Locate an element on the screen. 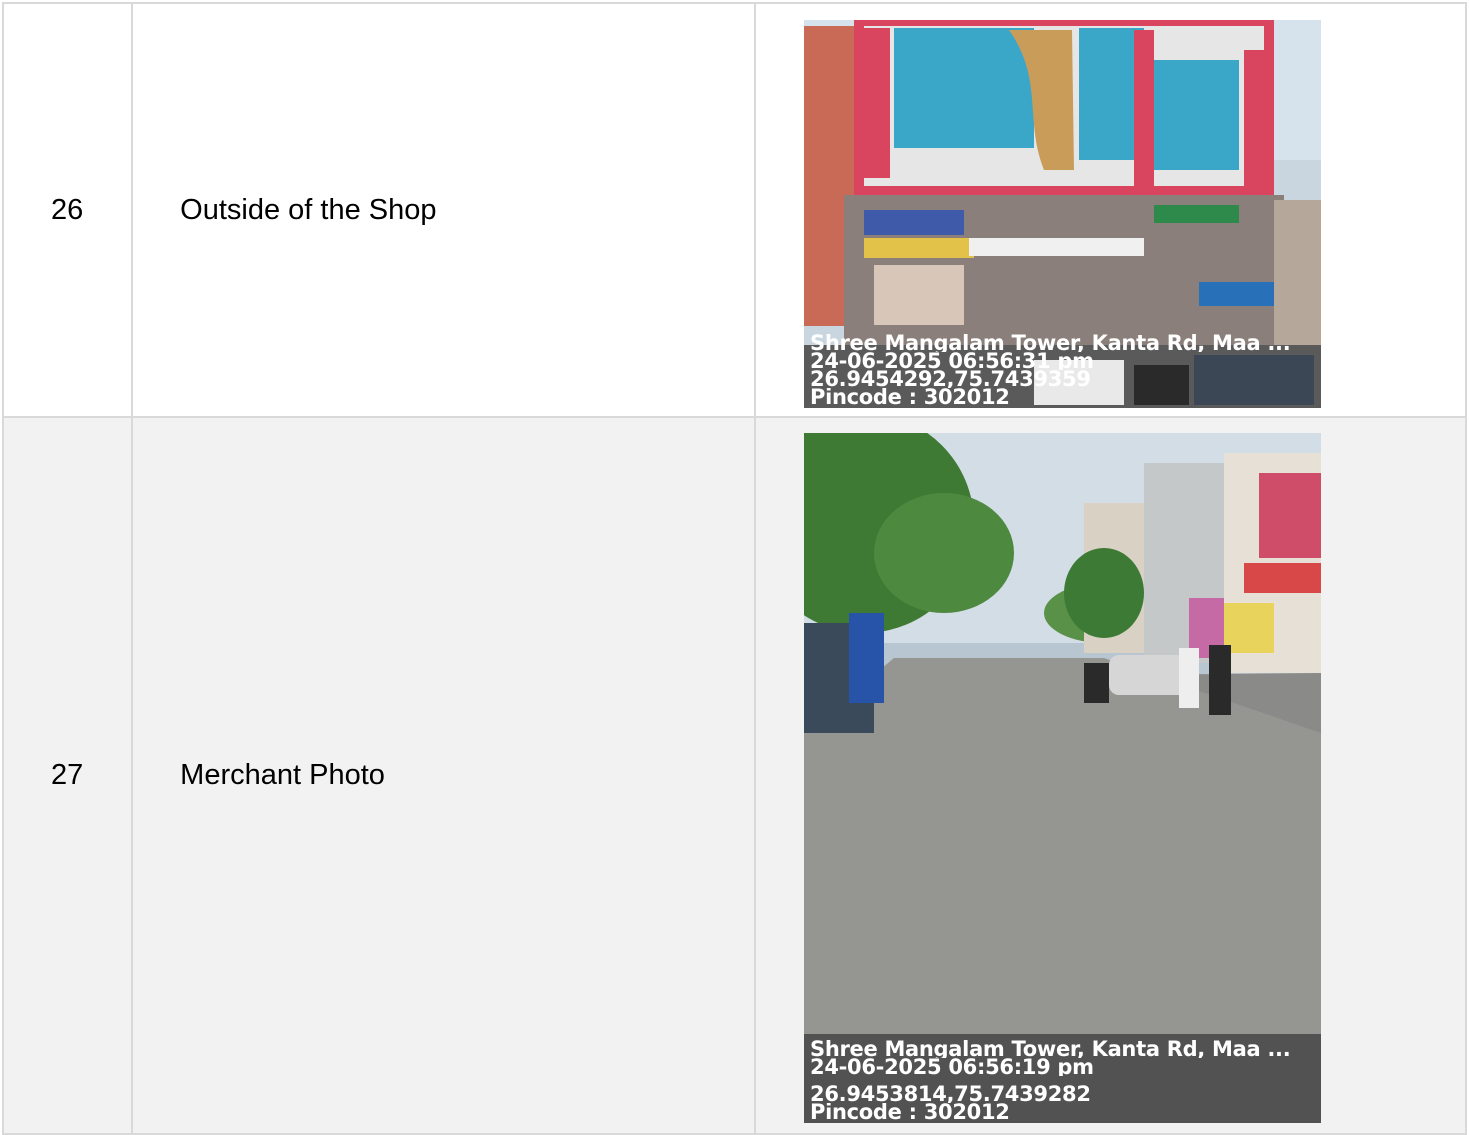 The height and width of the screenshot is (1135, 1469). row-number: 26 is located at coordinates (67, 210).